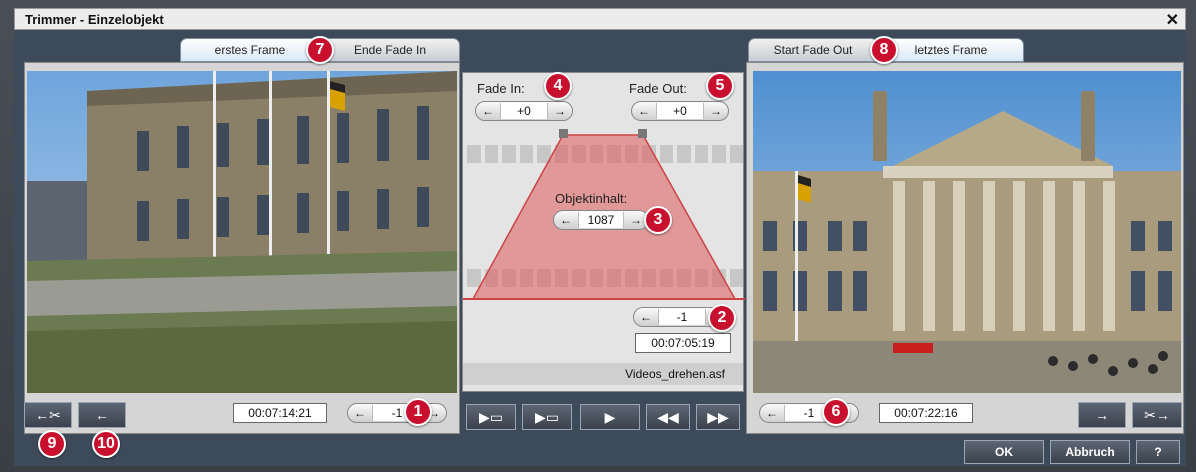 This screenshot has height=472, width=1196. What do you see at coordinates (1158, 452) in the screenshot?
I see `help-button: ?` at bounding box center [1158, 452].